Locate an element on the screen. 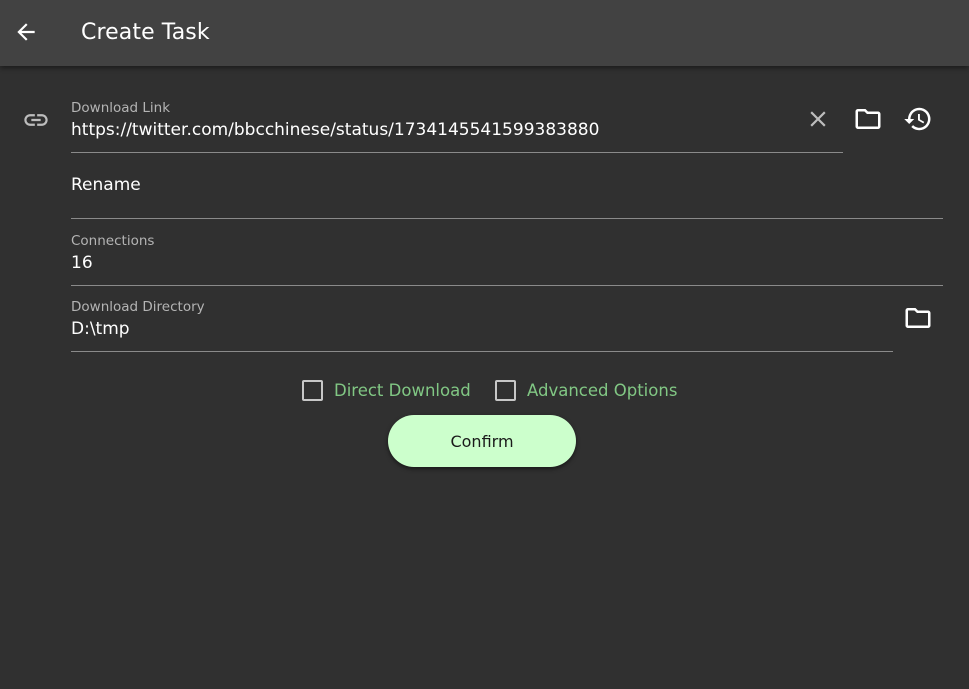 The width and height of the screenshot is (969, 689). download-link-label: Download Link is located at coordinates (121, 108).